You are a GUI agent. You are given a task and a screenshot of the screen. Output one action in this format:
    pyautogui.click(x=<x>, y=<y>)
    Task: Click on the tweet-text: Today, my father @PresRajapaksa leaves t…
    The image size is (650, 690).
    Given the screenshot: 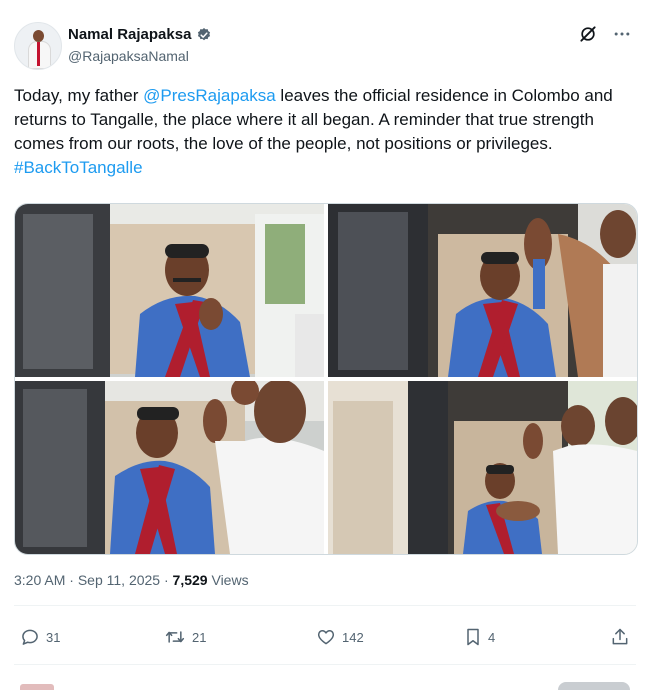 What is the action you would take?
    pyautogui.click(x=320, y=132)
    